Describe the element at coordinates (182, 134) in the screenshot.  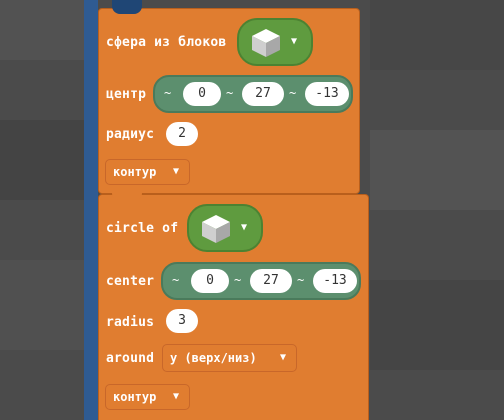
I see `block1-radius-input: 2` at that location.